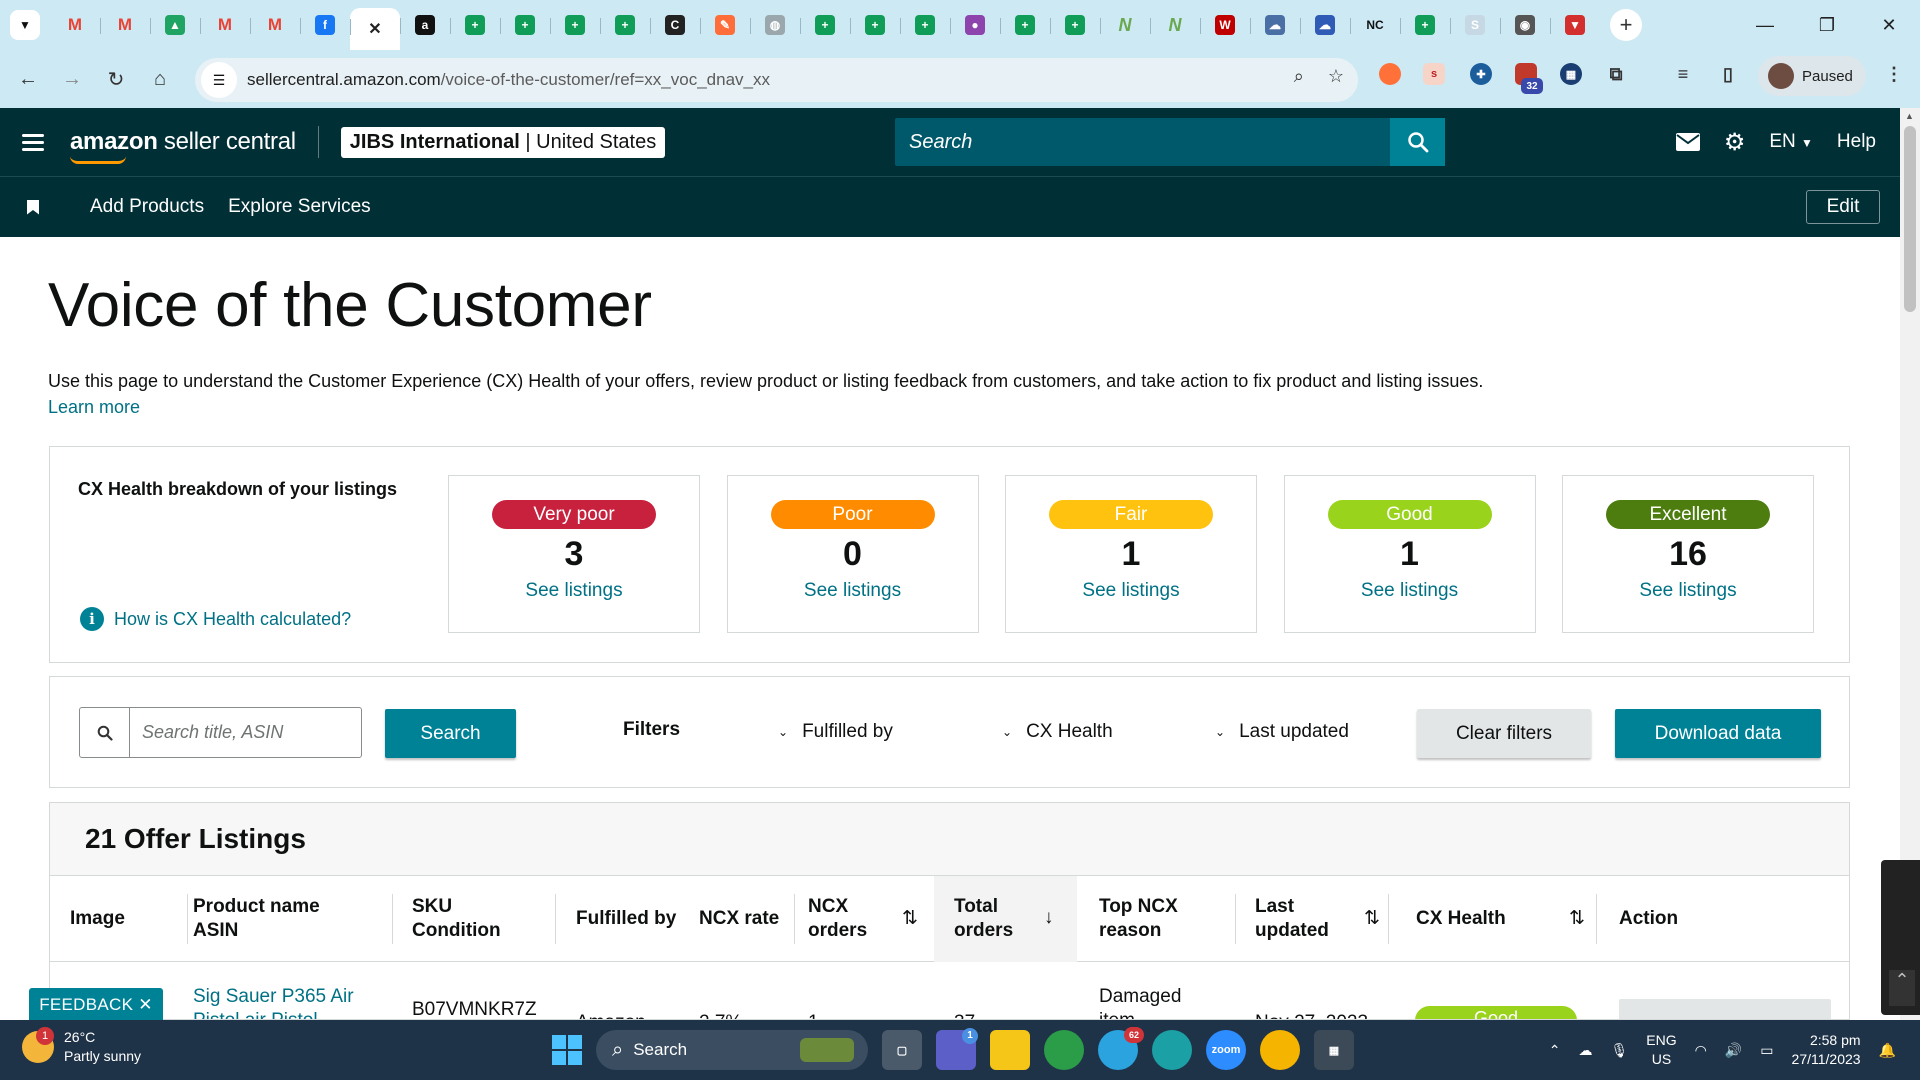 This screenshot has height=1080, width=1920. Describe the element at coordinates (450, 733) in the screenshot. I see `search-button: Search` at that location.